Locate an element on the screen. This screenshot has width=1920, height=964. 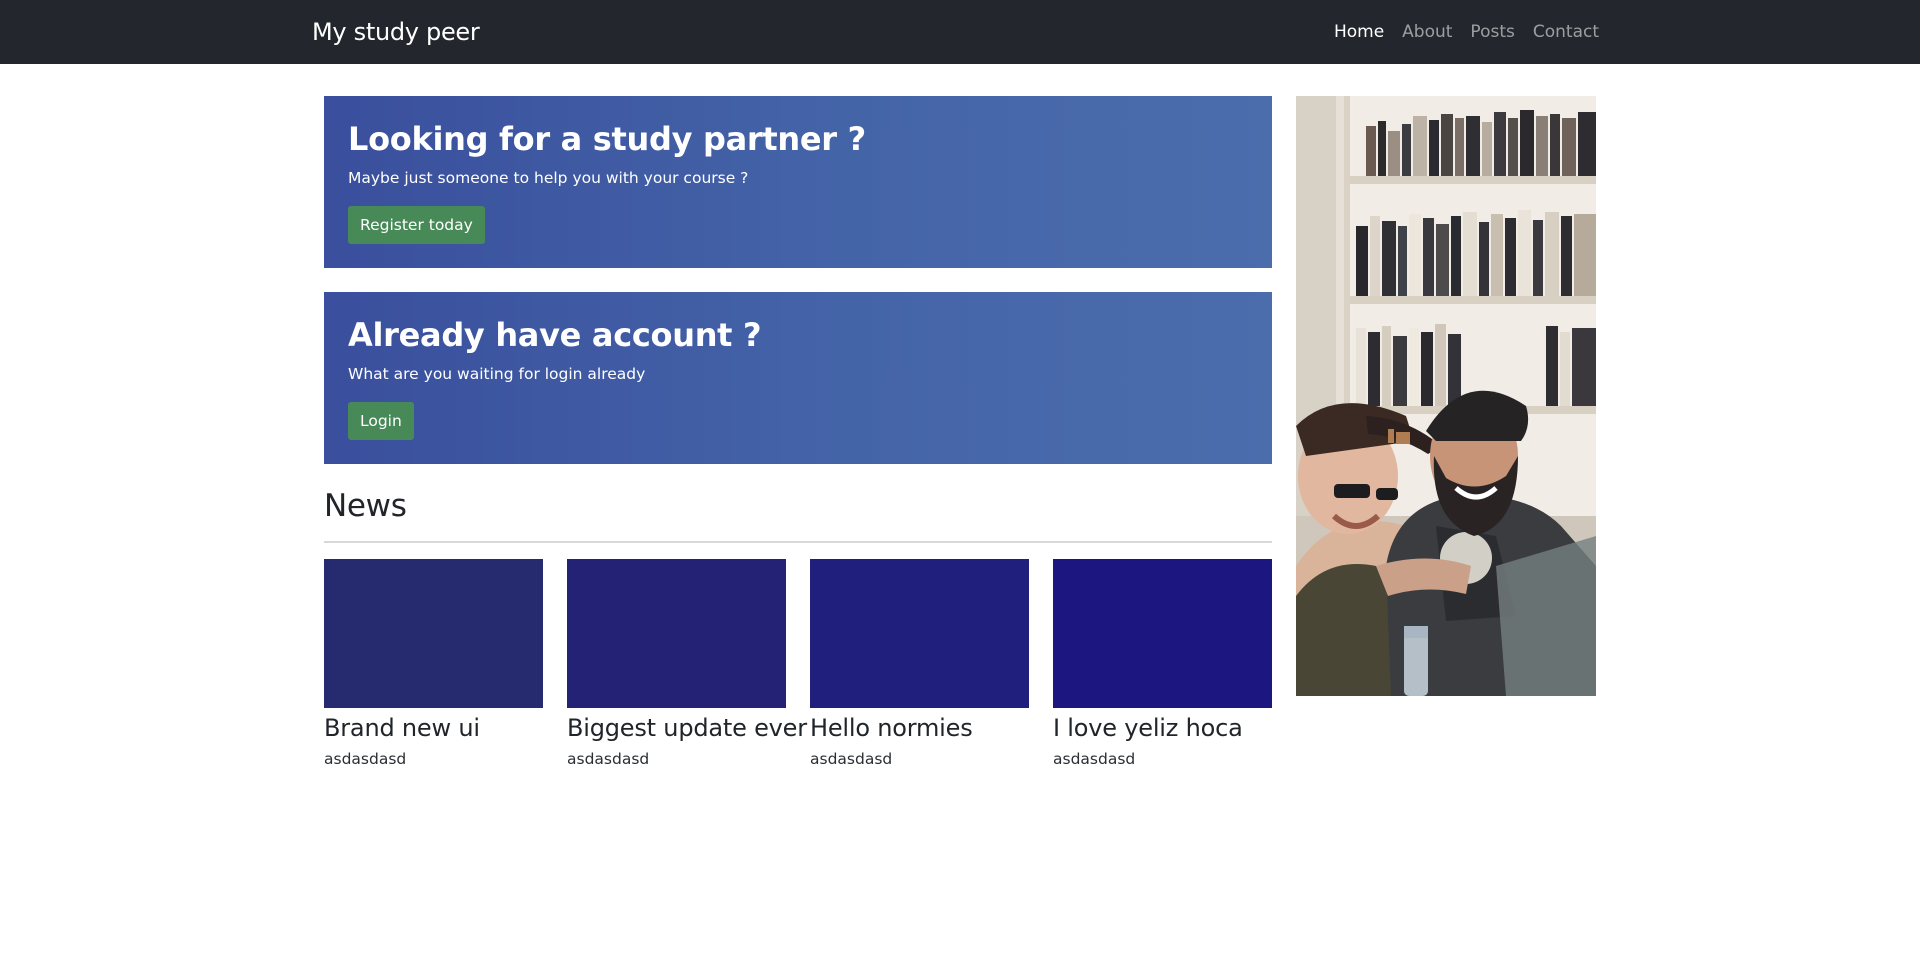
news-card: Biggest update ever asdasdasd is located at coordinates (687, 664).